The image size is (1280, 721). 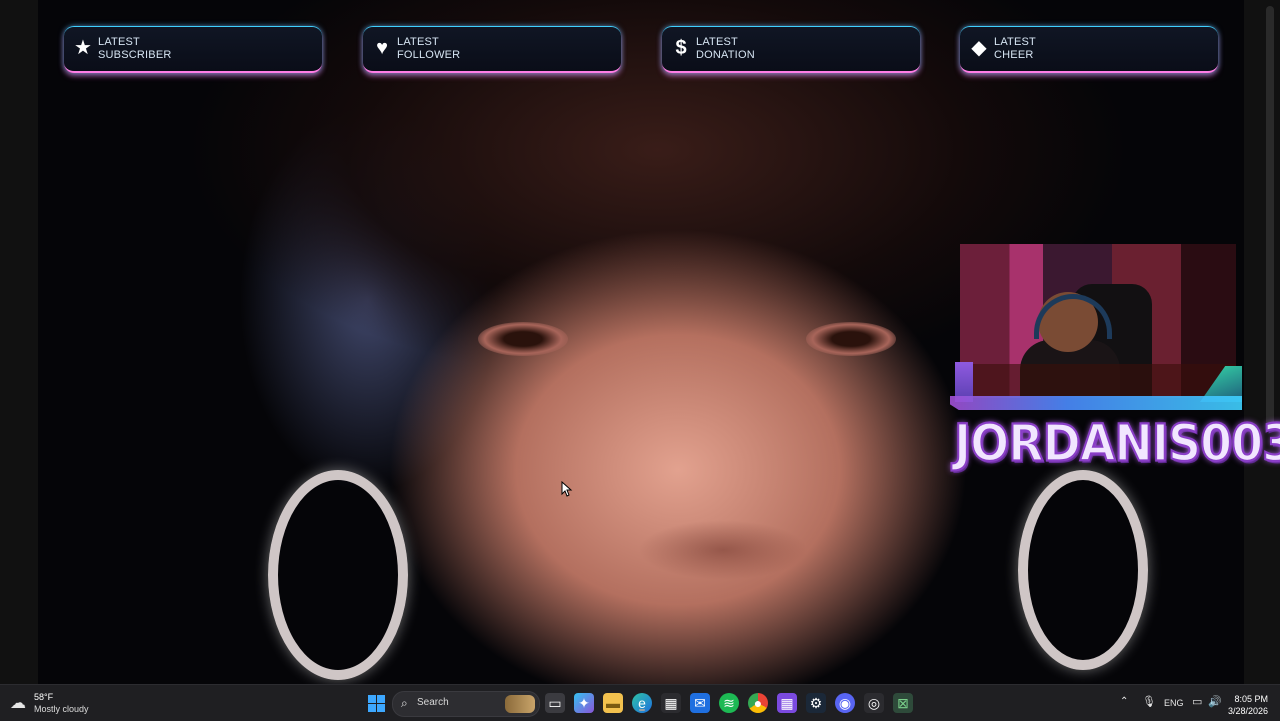 I want to click on start-button, so click(x=376, y=703).